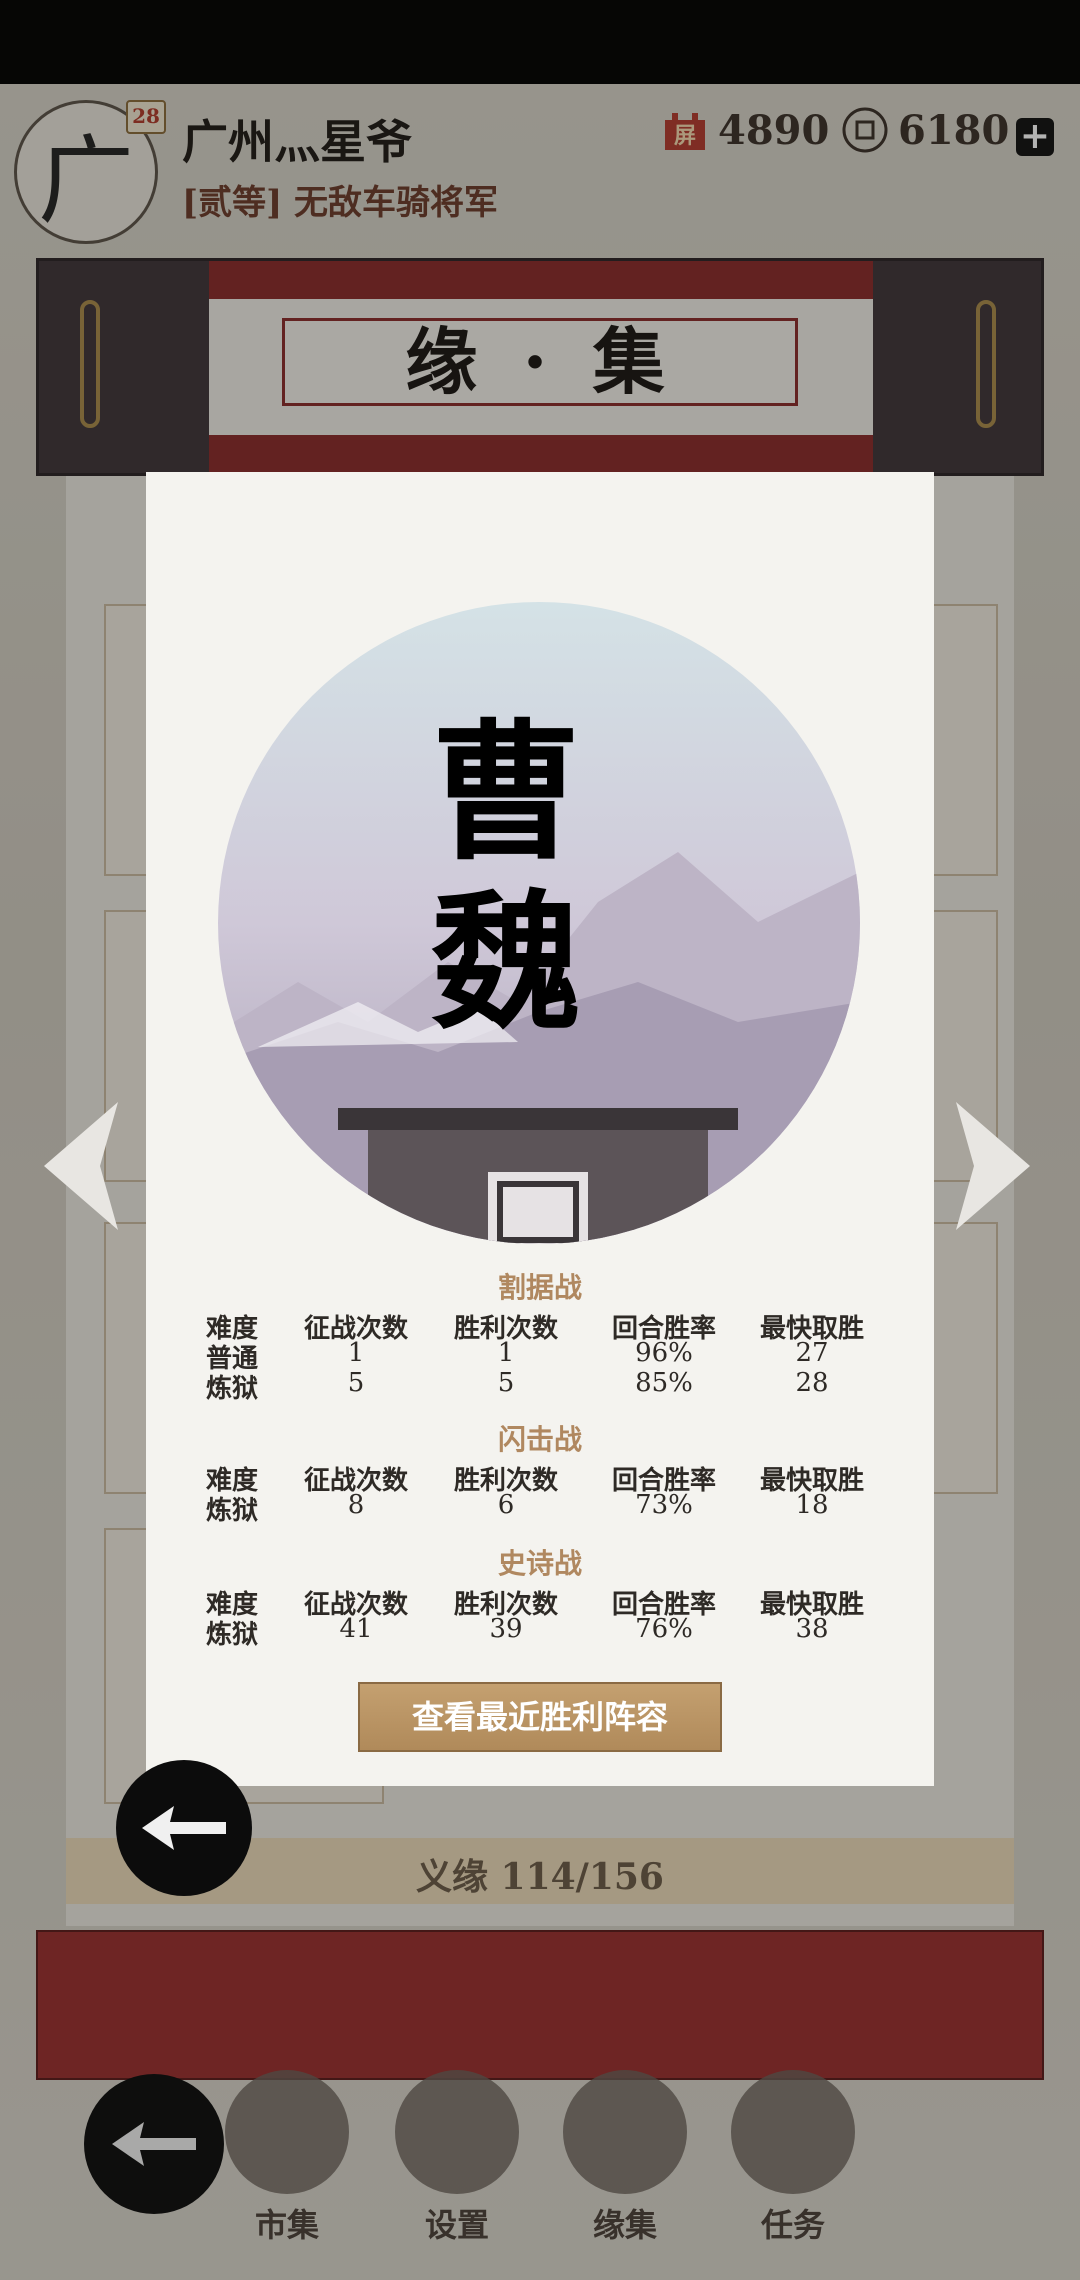 Image resolution: width=1080 pixels, height=2280 pixels. What do you see at coordinates (812, 1629) in the screenshot?
I see `cell-fastest: 38` at bounding box center [812, 1629].